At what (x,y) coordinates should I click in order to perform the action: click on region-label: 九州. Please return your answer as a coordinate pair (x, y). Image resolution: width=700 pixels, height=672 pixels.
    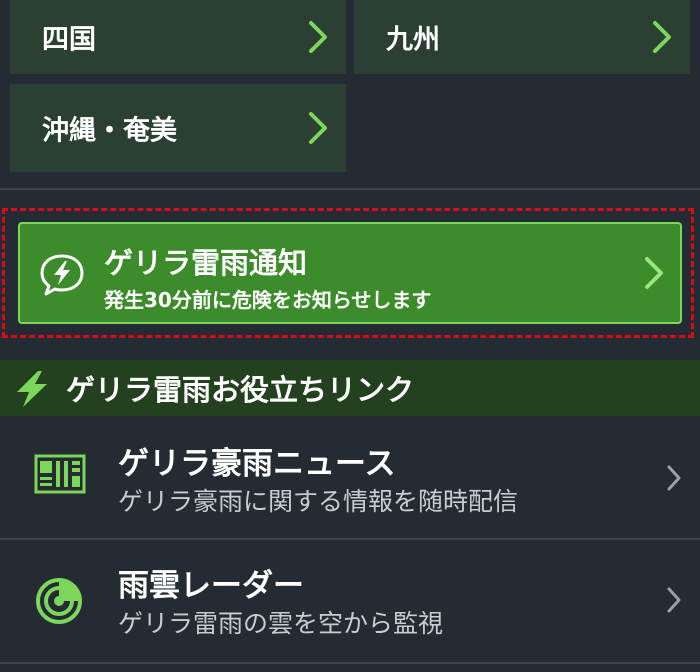
    Looking at the image, I should click on (413, 40).